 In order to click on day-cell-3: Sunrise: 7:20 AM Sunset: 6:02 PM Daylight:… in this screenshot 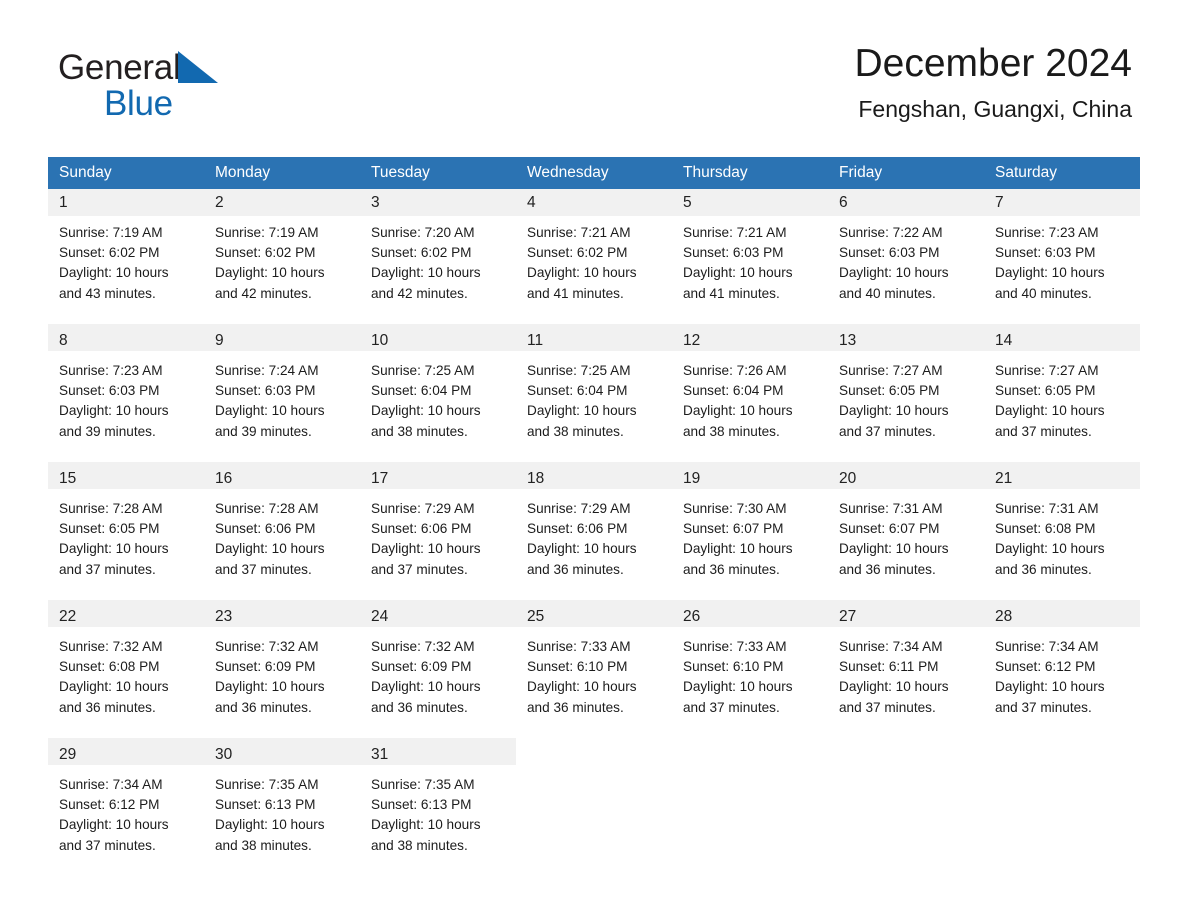, I will do `click(438, 270)`.